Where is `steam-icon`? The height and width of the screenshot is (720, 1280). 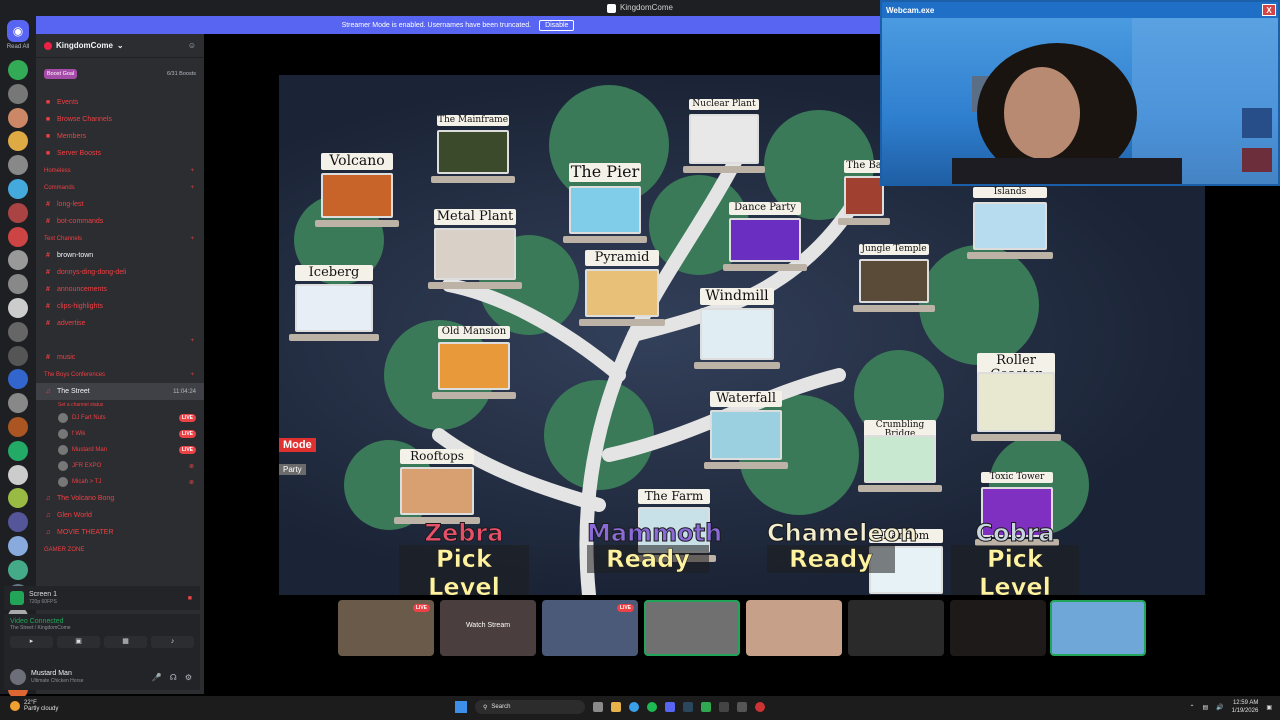
steam-icon is located at coordinates (688, 707).